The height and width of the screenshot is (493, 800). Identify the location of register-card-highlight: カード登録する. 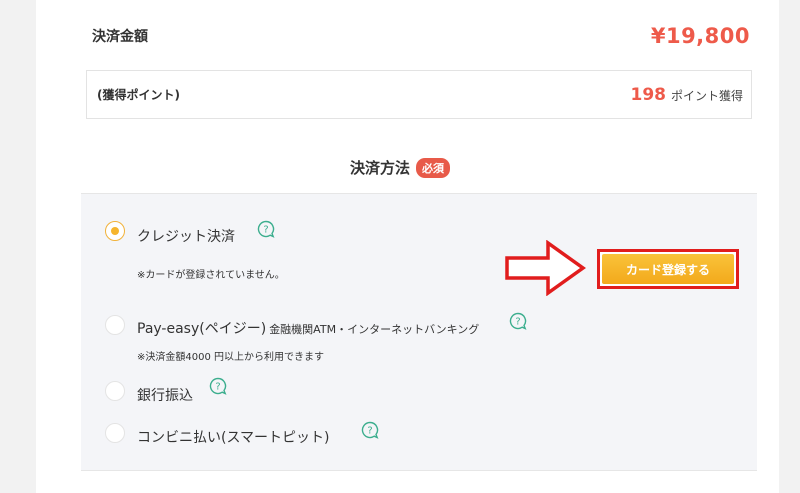
(668, 269).